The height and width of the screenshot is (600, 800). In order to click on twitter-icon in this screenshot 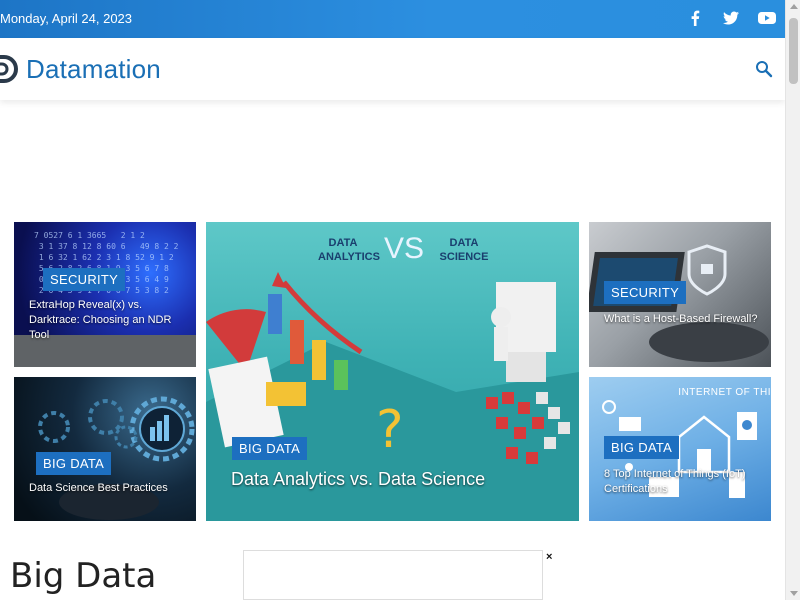, I will do `click(731, 18)`.